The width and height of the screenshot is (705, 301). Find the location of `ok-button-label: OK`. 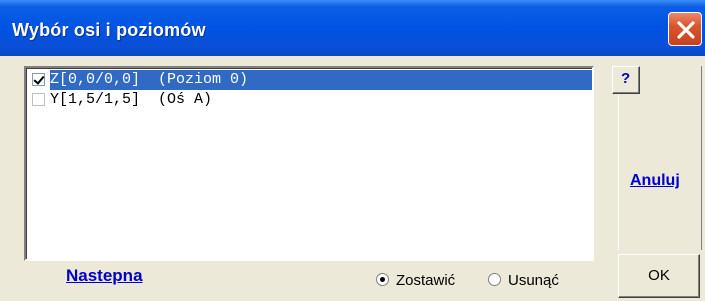

ok-button-label: OK is located at coordinates (659, 275).